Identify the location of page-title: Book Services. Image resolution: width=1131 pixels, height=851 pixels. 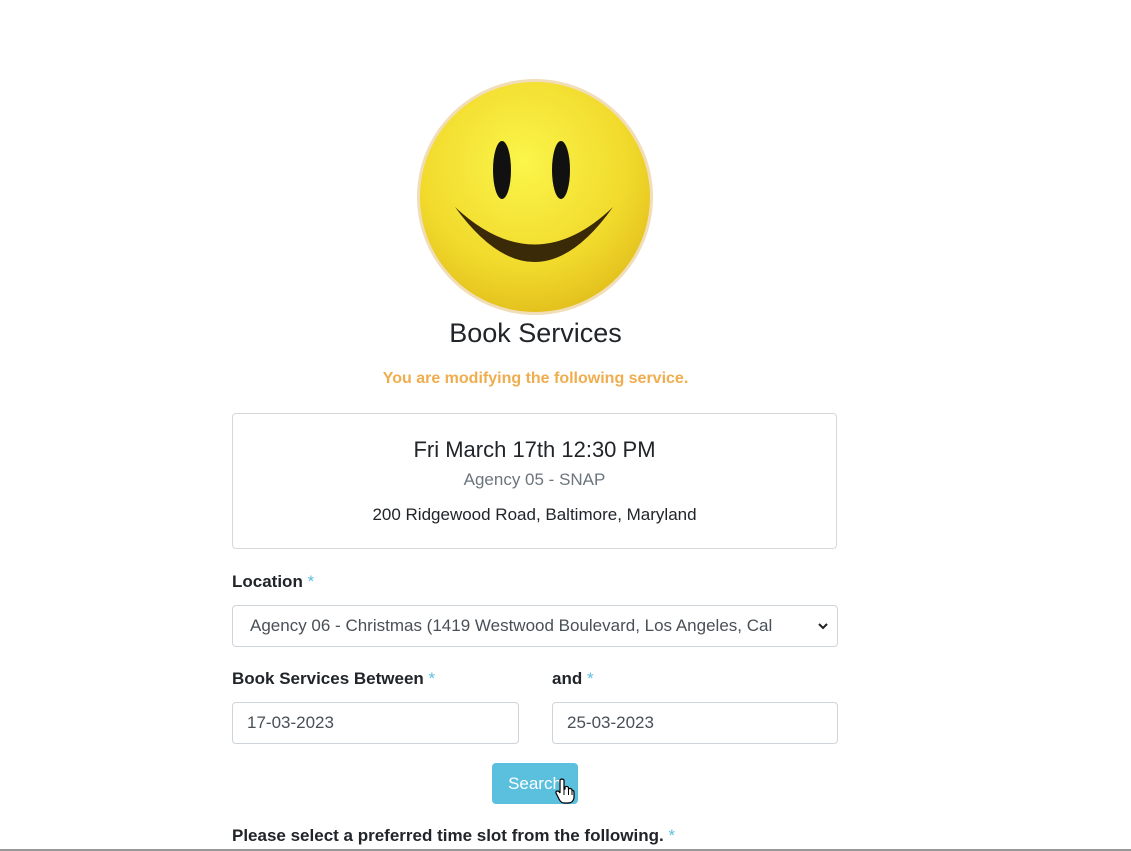
(535, 333).